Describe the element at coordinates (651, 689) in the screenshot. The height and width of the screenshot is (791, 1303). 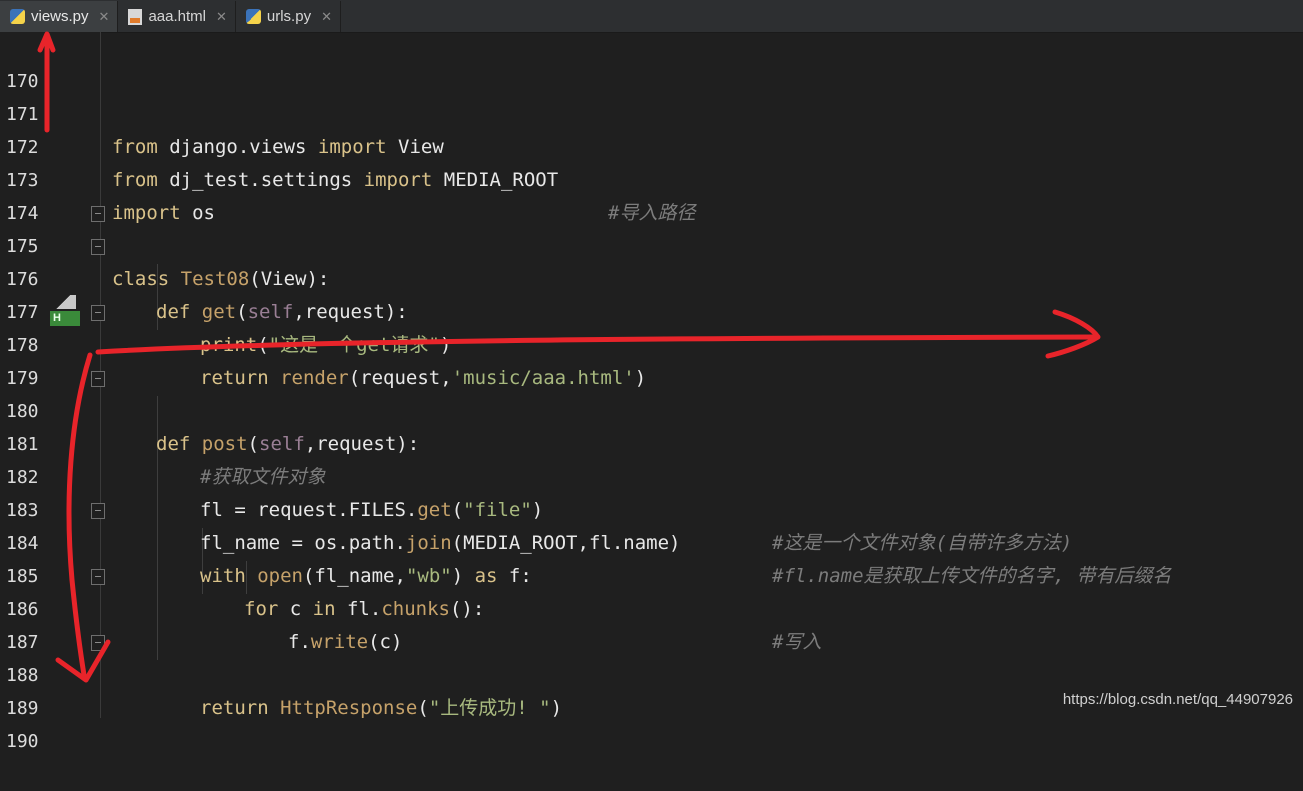
I see `code-line: 189` at that location.